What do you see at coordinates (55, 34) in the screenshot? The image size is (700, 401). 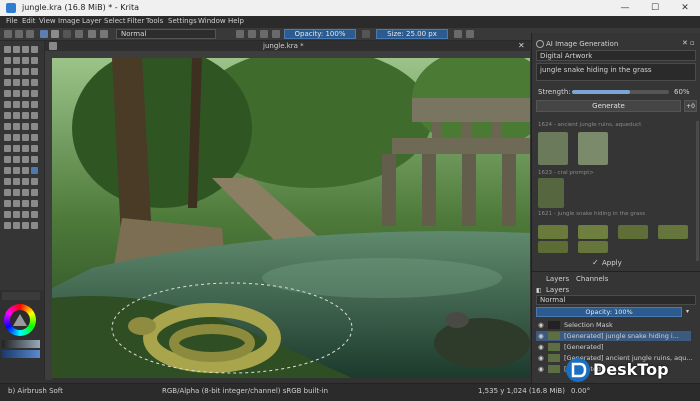 I see `pattern-swatch-icon` at bounding box center [55, 34].